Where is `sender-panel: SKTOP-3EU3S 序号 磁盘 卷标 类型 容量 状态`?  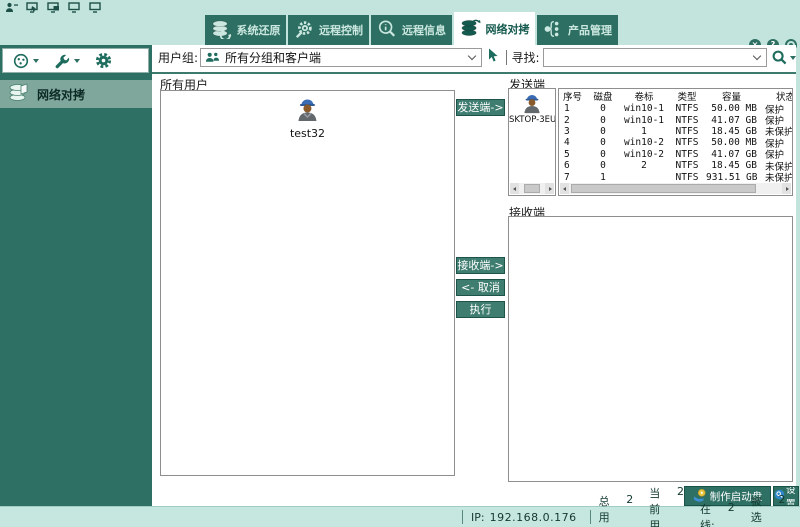 sender-panel: SKTOP-3EU3S 序号 磁盘 卷标 类型 容量 状态 is located at coordinates (650, 142).